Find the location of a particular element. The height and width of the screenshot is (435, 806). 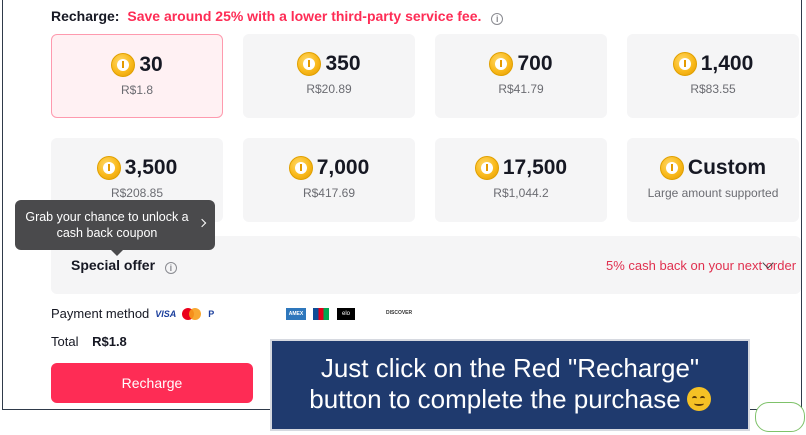

recharge-label: Recharge: is located at coordinates (85, 16).